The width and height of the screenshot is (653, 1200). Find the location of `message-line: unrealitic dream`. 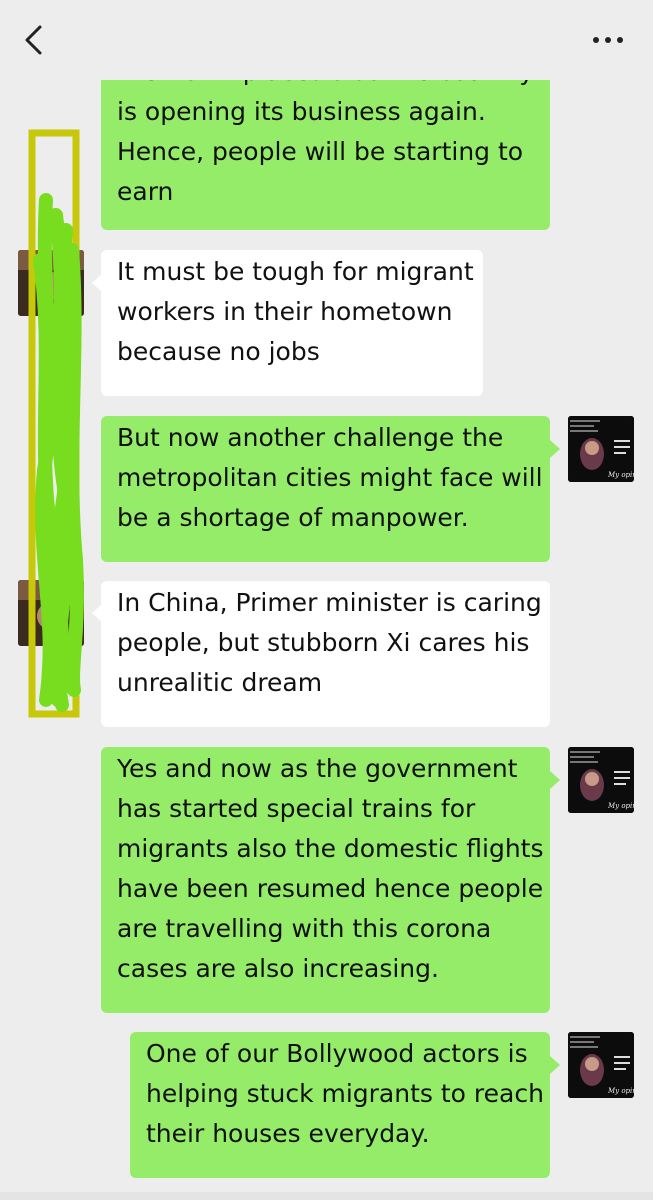

message-line: unrealitic dream is located at coordinates (220, 682).